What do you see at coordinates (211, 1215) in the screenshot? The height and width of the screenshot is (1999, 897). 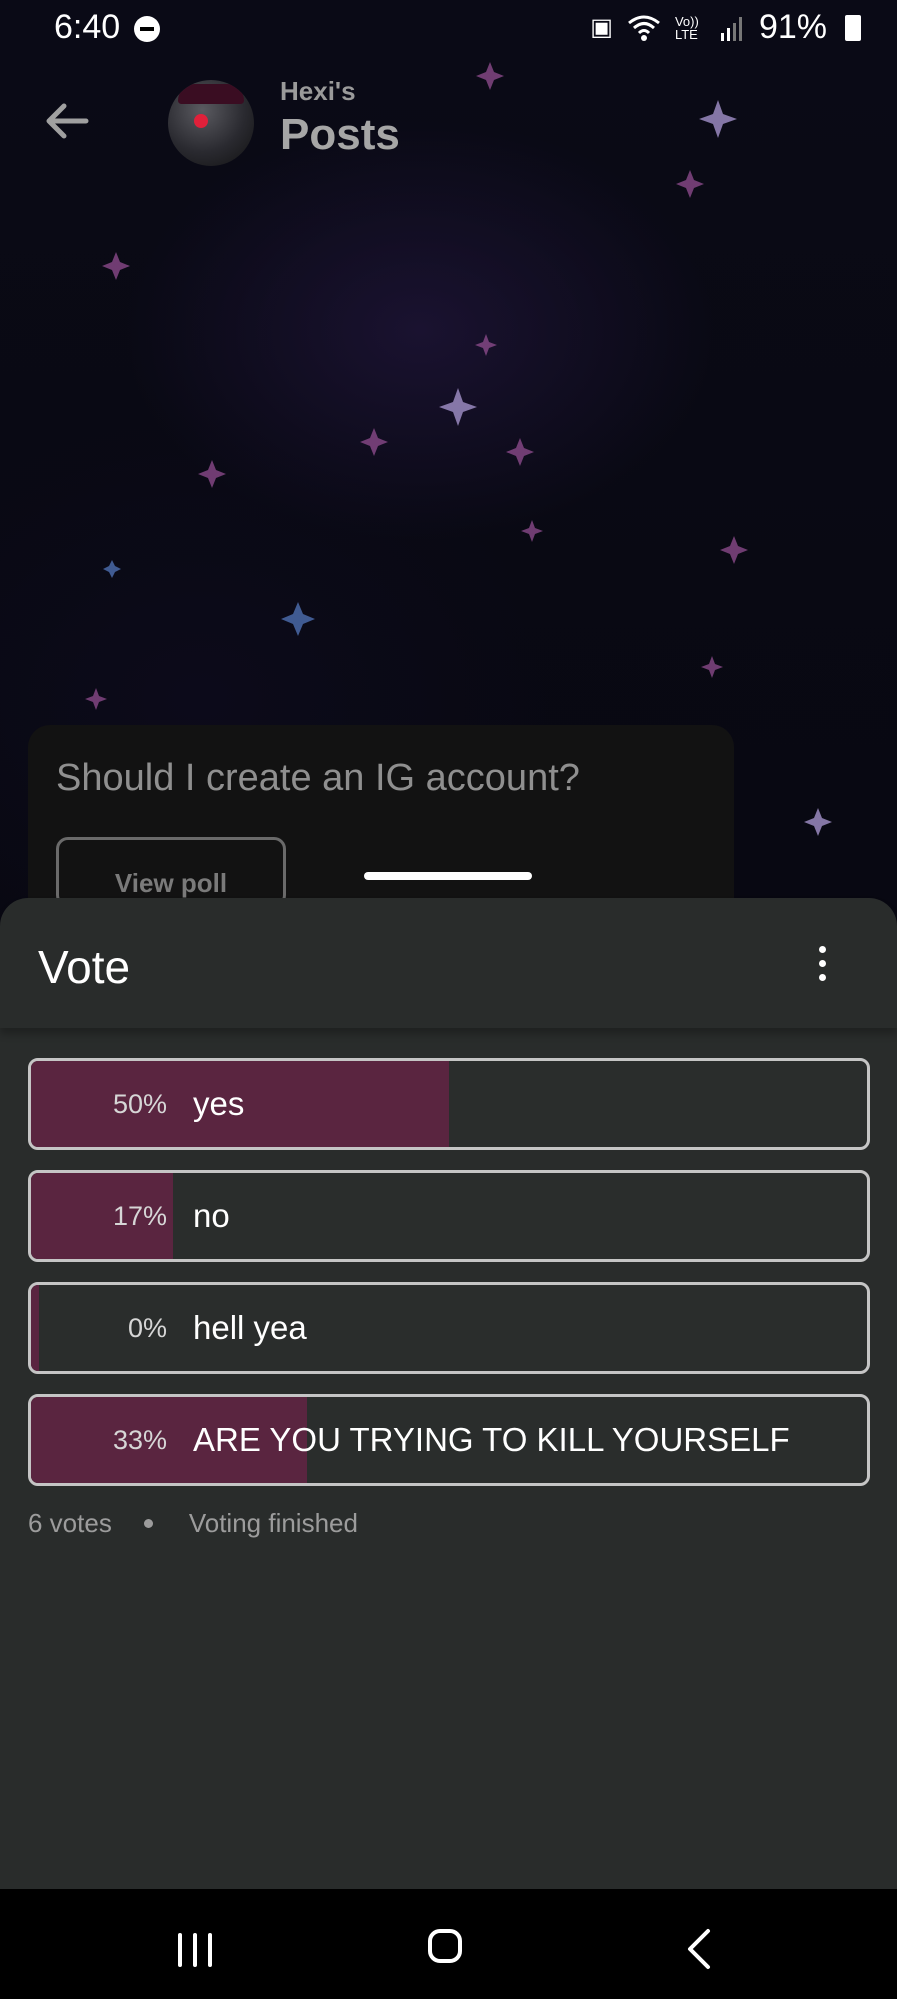 I see `option-label: no` at bounding box center [211, 1215].